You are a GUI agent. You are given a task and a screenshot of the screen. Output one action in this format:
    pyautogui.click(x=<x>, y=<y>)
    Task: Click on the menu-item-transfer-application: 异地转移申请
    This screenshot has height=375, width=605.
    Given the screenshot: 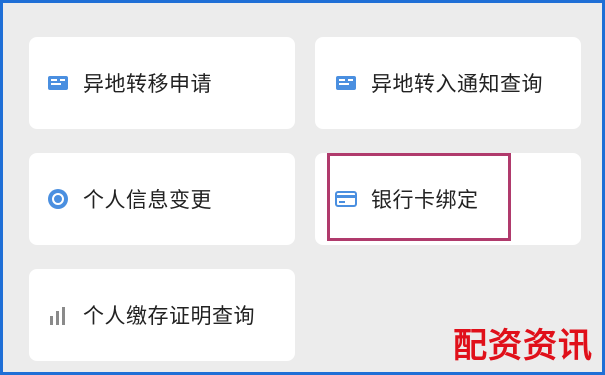 What is the action you would take?
    pyautogui.click(x=162, y=83)
    